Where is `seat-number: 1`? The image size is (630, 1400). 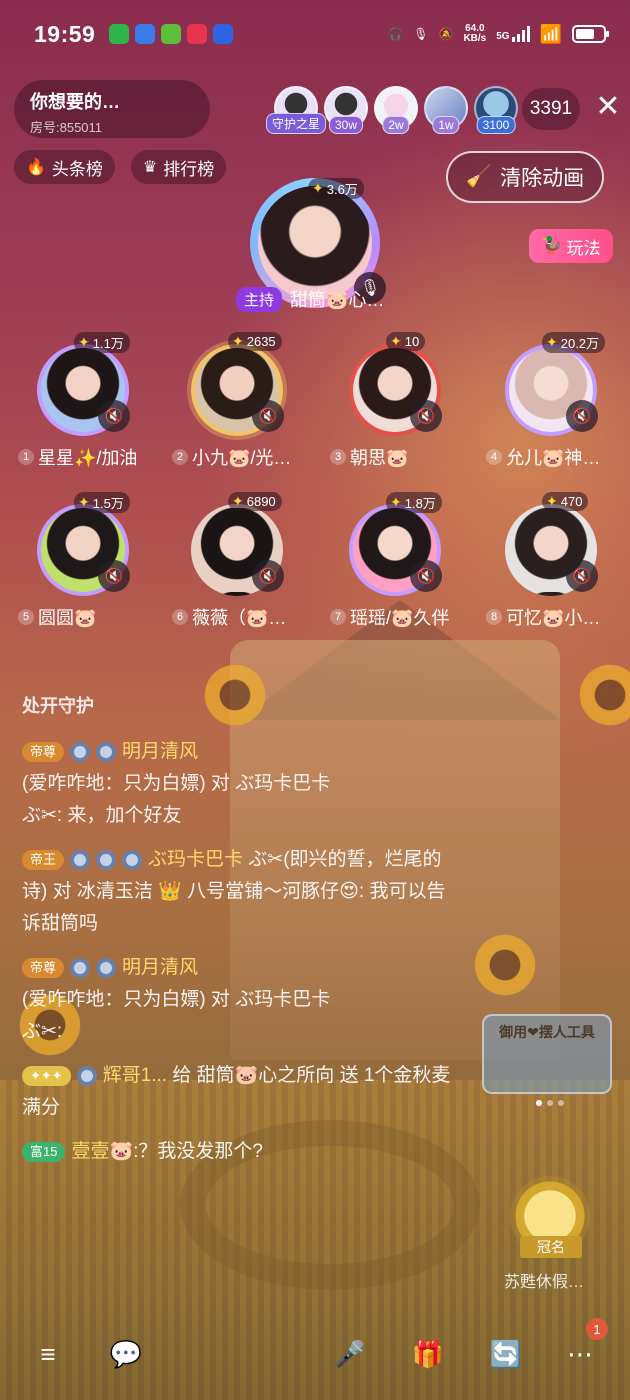 seat-number: 1 is located at coordinates (26, 457).